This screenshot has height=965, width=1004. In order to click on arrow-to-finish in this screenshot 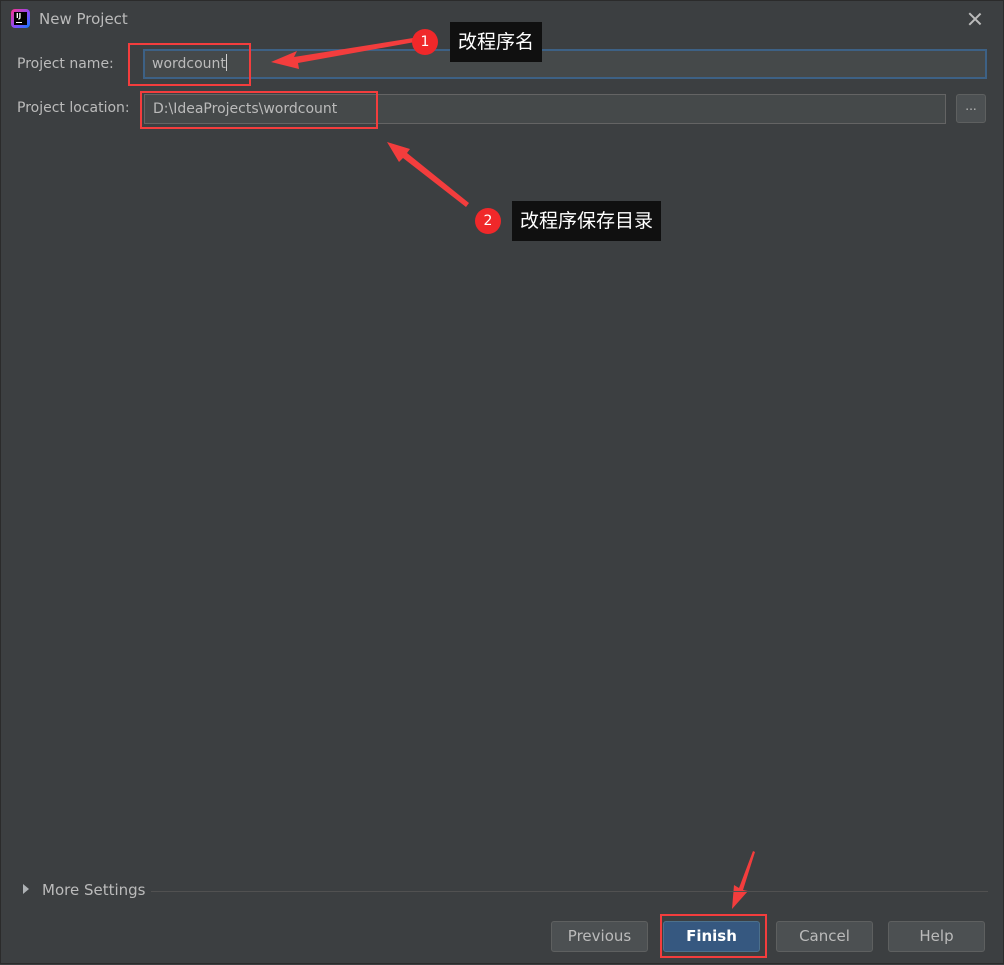, I will do `click(743, 880)`.